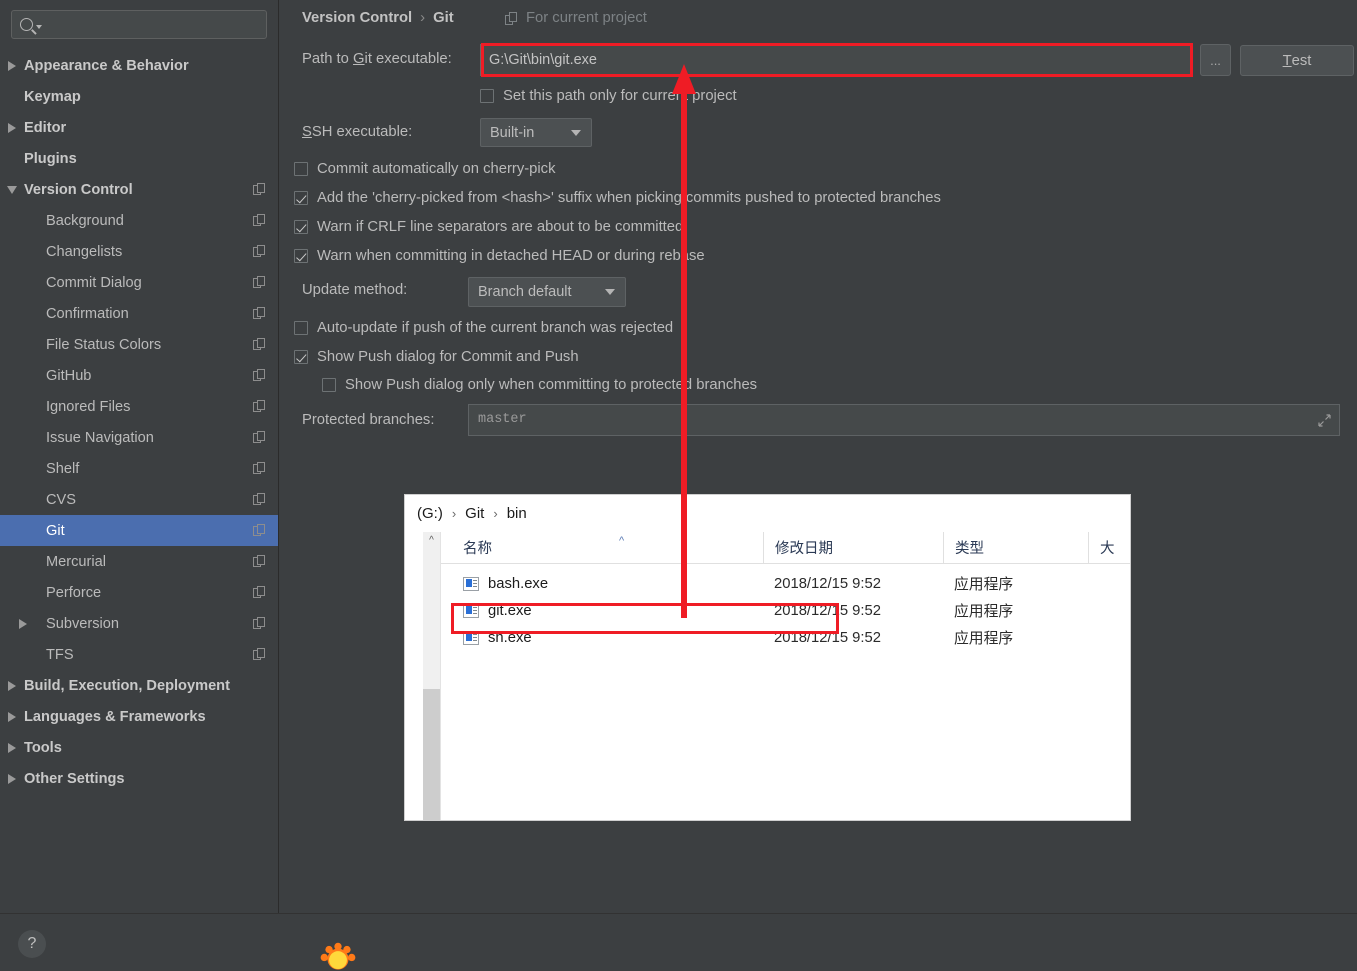  Describe the element at coordinates (83, 623) in the screenshot. I see `sidebar-item-label: Subversion` at that location.